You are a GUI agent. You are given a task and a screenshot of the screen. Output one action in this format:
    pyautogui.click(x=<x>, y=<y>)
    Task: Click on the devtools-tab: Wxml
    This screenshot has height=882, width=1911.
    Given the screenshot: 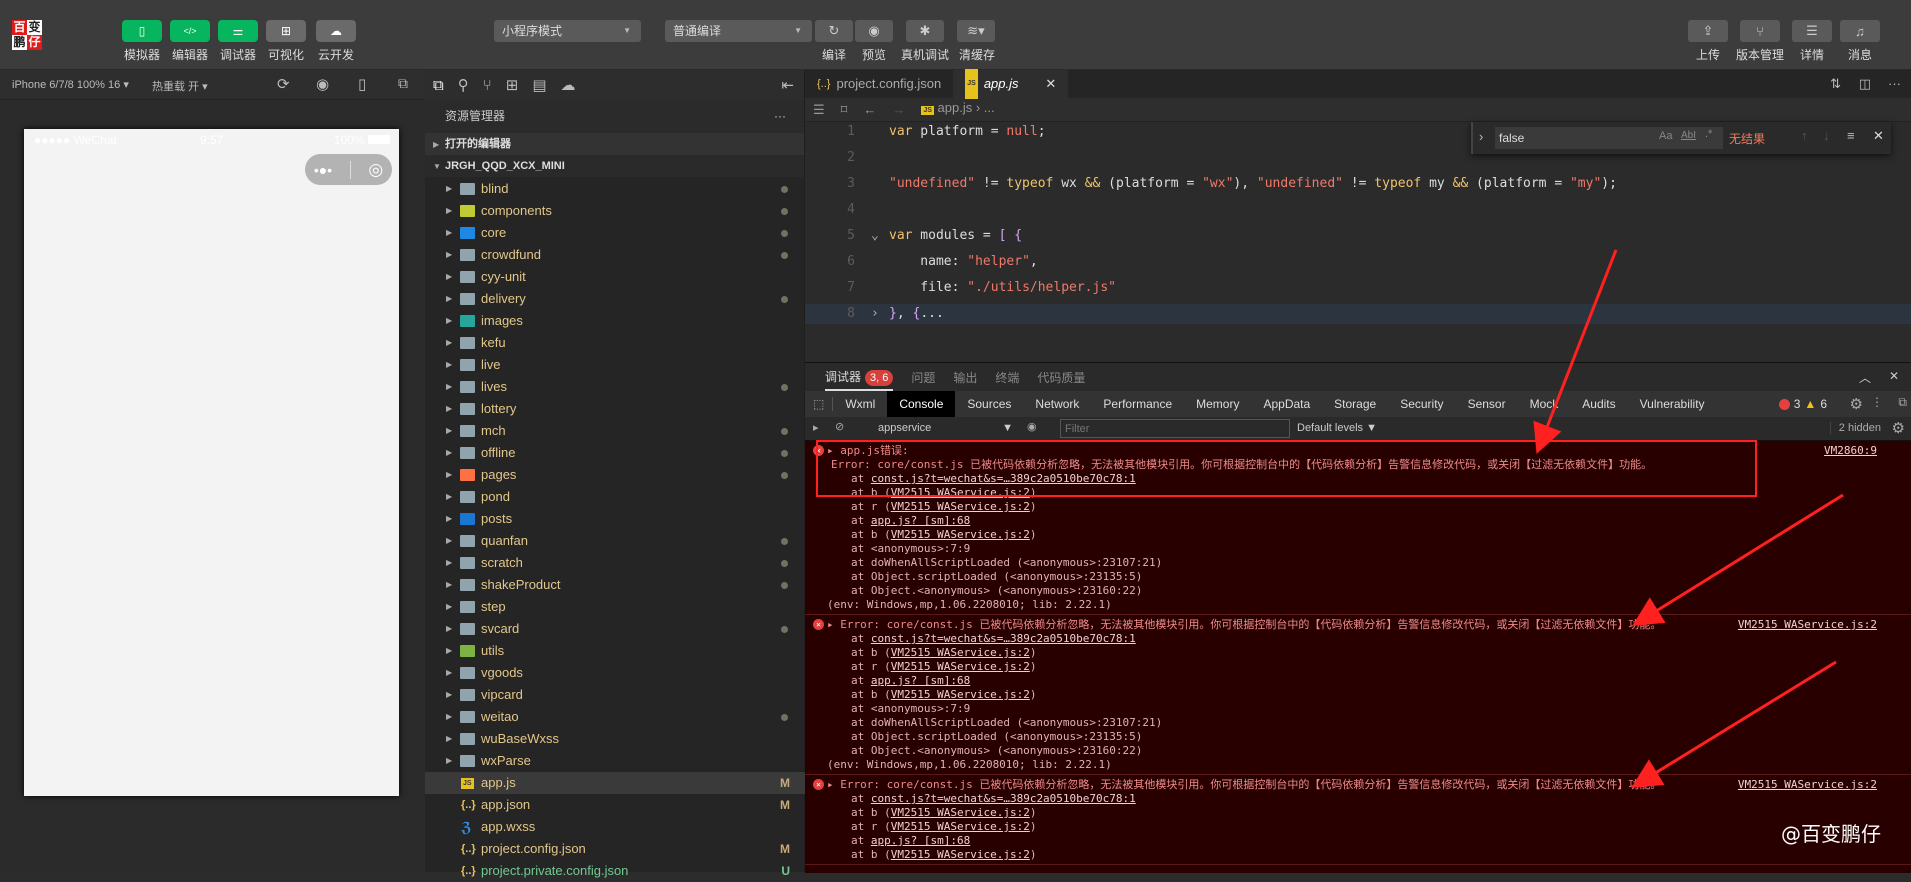 What is the action you would take?
    pyautogui.click(x=860, y=404)
    